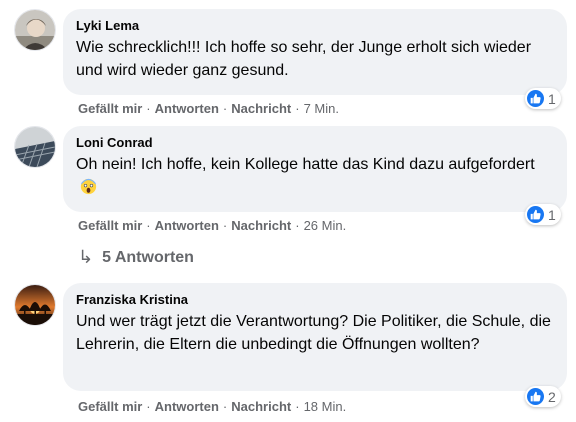  I want to click on view-replies-label: 5 Antworten, so click(148, 257).